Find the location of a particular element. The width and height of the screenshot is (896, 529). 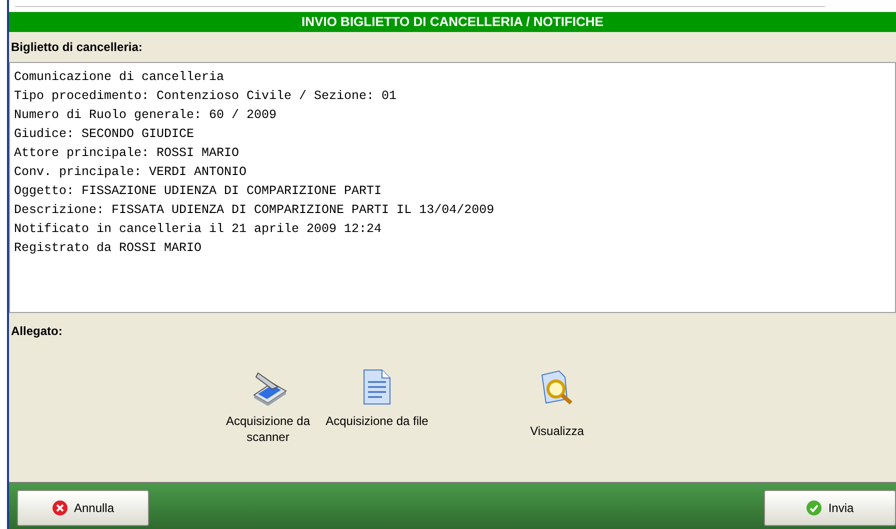

note-line: Notificato in cancelleria il 21 aprile 2009 12:24 is located at coordinates (198, 229).